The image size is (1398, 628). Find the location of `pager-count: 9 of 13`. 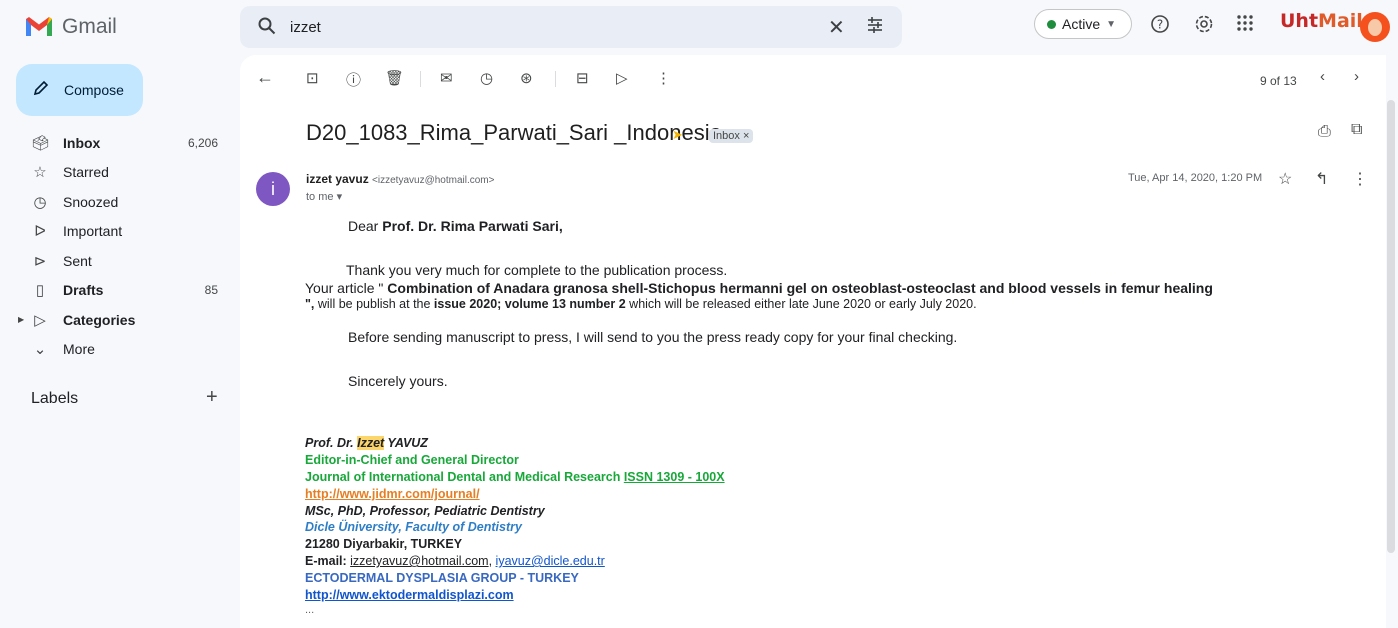

pager-count: 9 of 13 is located at coordinates (1278, 81).